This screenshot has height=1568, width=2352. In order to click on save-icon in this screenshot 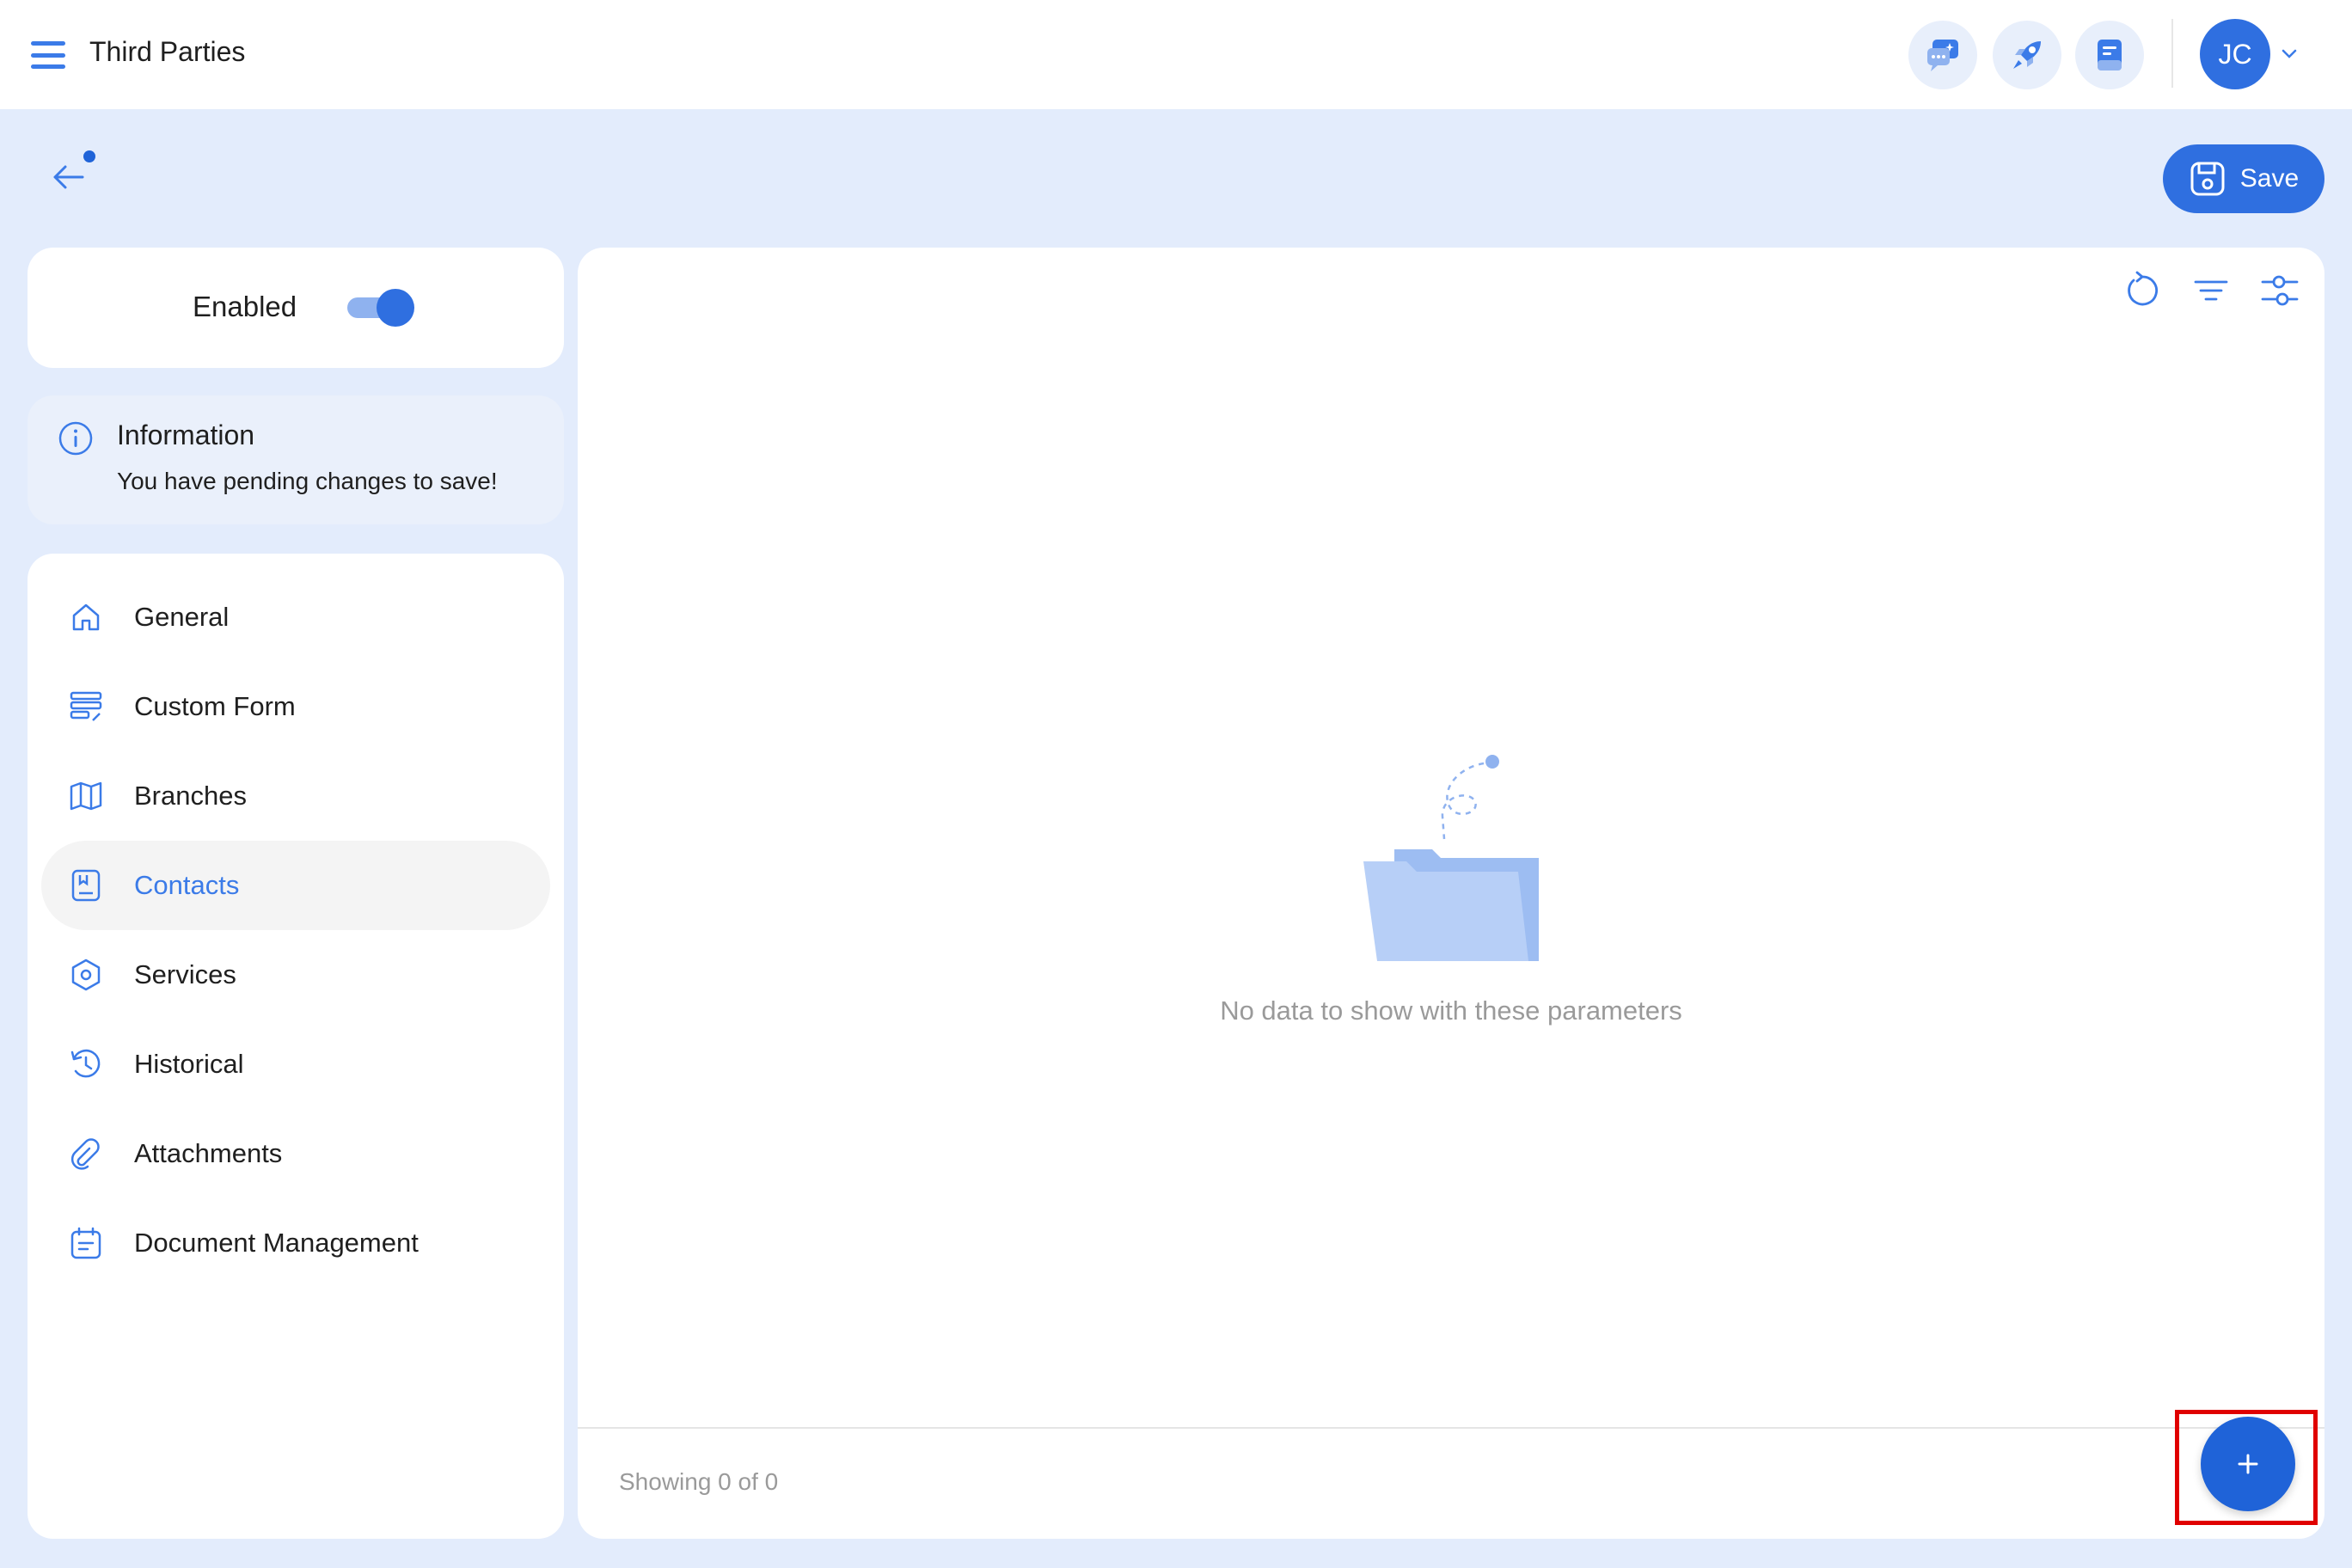, I will do `click(2207, 179)`.